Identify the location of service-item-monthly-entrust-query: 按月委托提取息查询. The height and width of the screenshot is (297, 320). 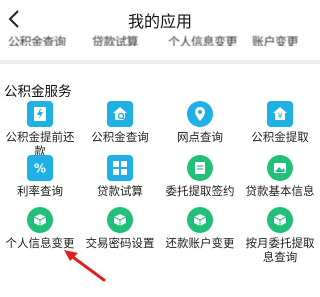
(280, 237).